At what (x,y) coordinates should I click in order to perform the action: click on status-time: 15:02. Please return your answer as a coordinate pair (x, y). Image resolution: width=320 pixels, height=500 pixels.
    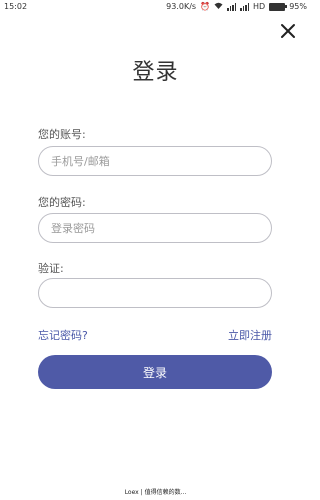
    Looking at the image, I should click on (16, 6).